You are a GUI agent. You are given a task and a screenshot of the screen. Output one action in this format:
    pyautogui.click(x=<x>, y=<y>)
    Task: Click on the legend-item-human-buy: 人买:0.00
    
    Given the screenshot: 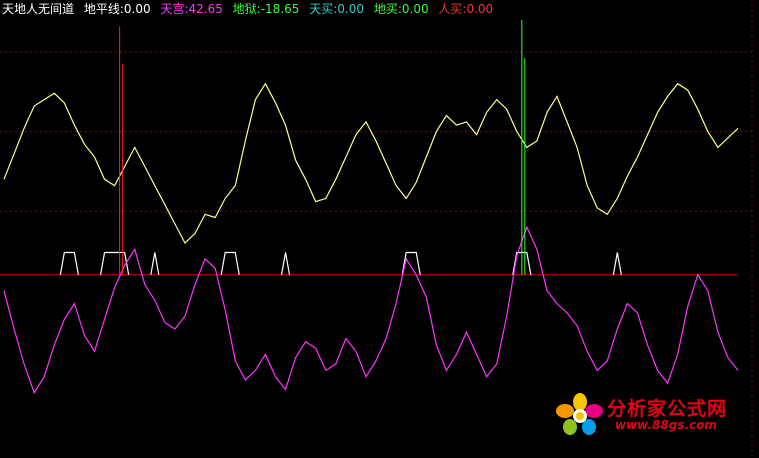 What is the action you would take?
    pyautogui.click(x=466, y=9)
    